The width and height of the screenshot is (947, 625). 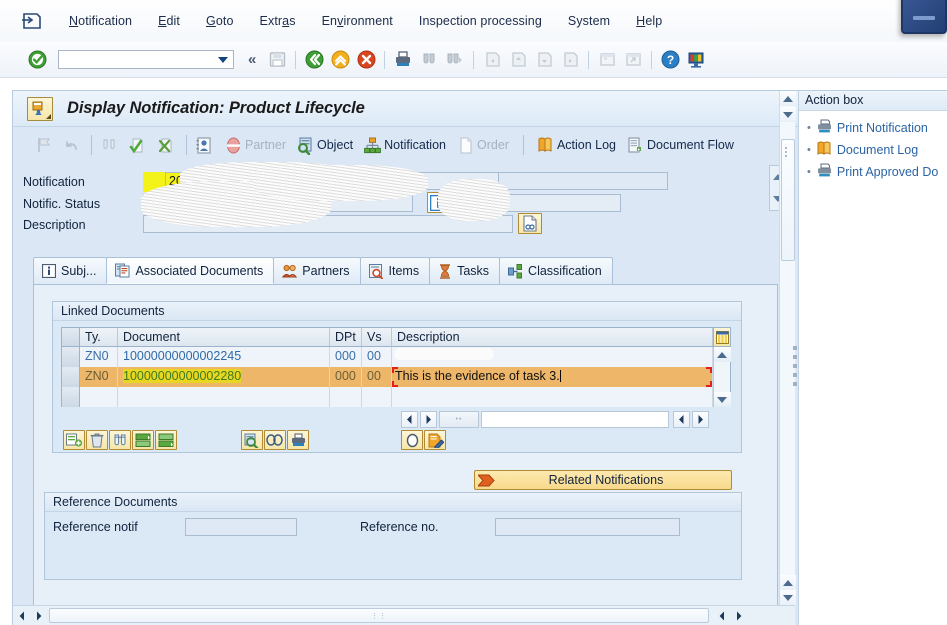 I want to click on double-chevron-left-icon: «, so click(x=252, y=59).